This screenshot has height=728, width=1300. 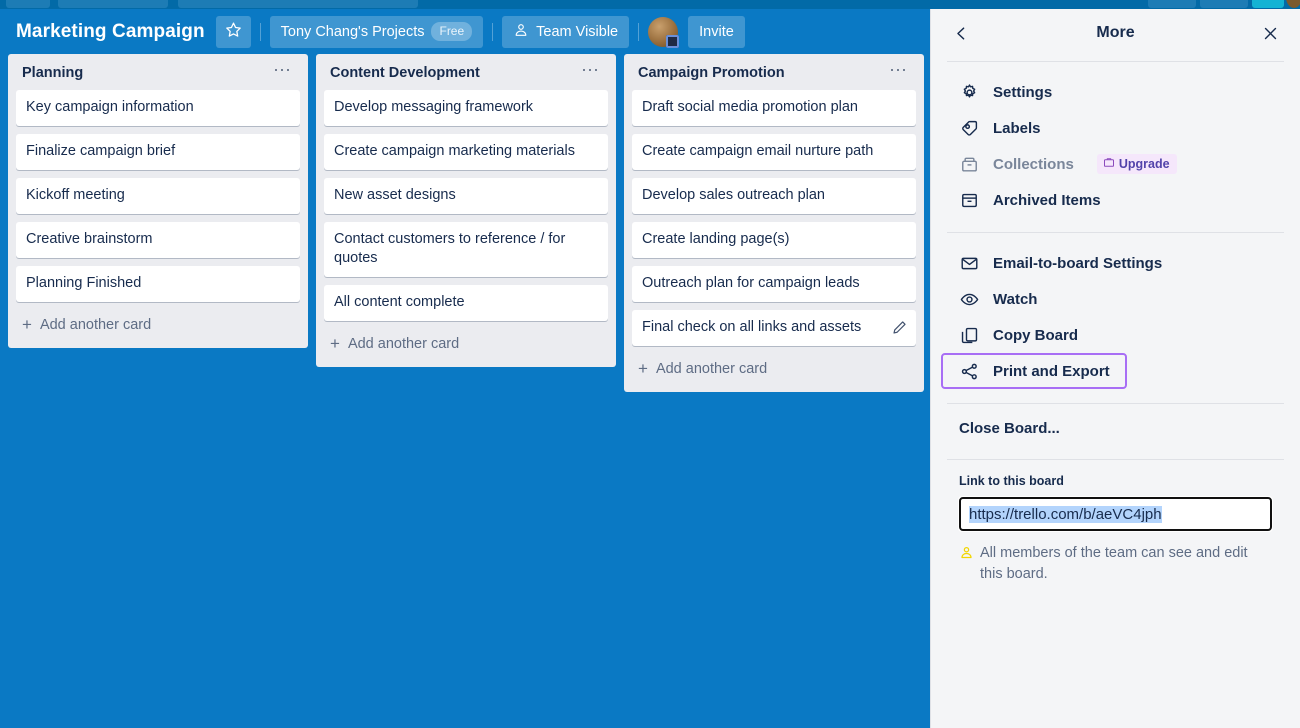 What do you see at coordinates (969, 335) in the screenshot?
I see `copy-icon` at bounding box center [969, 335].